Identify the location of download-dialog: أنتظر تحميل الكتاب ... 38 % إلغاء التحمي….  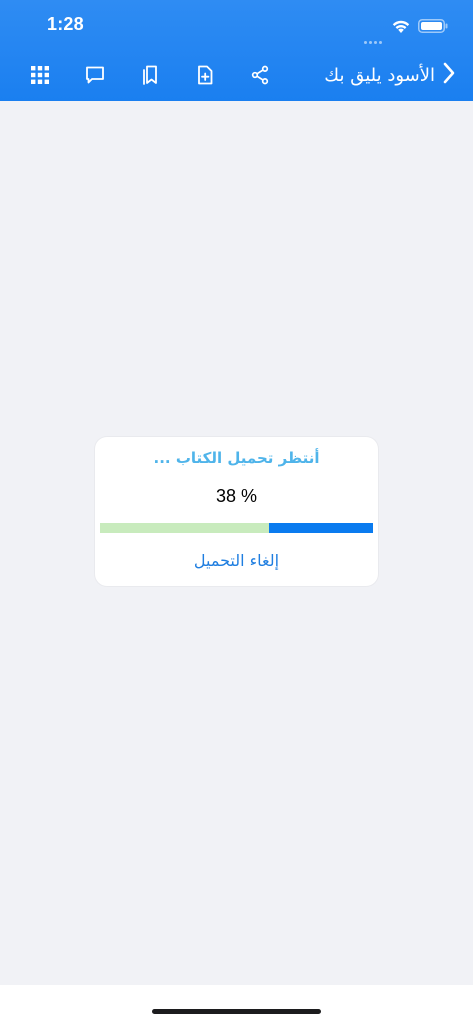
(236, 511).